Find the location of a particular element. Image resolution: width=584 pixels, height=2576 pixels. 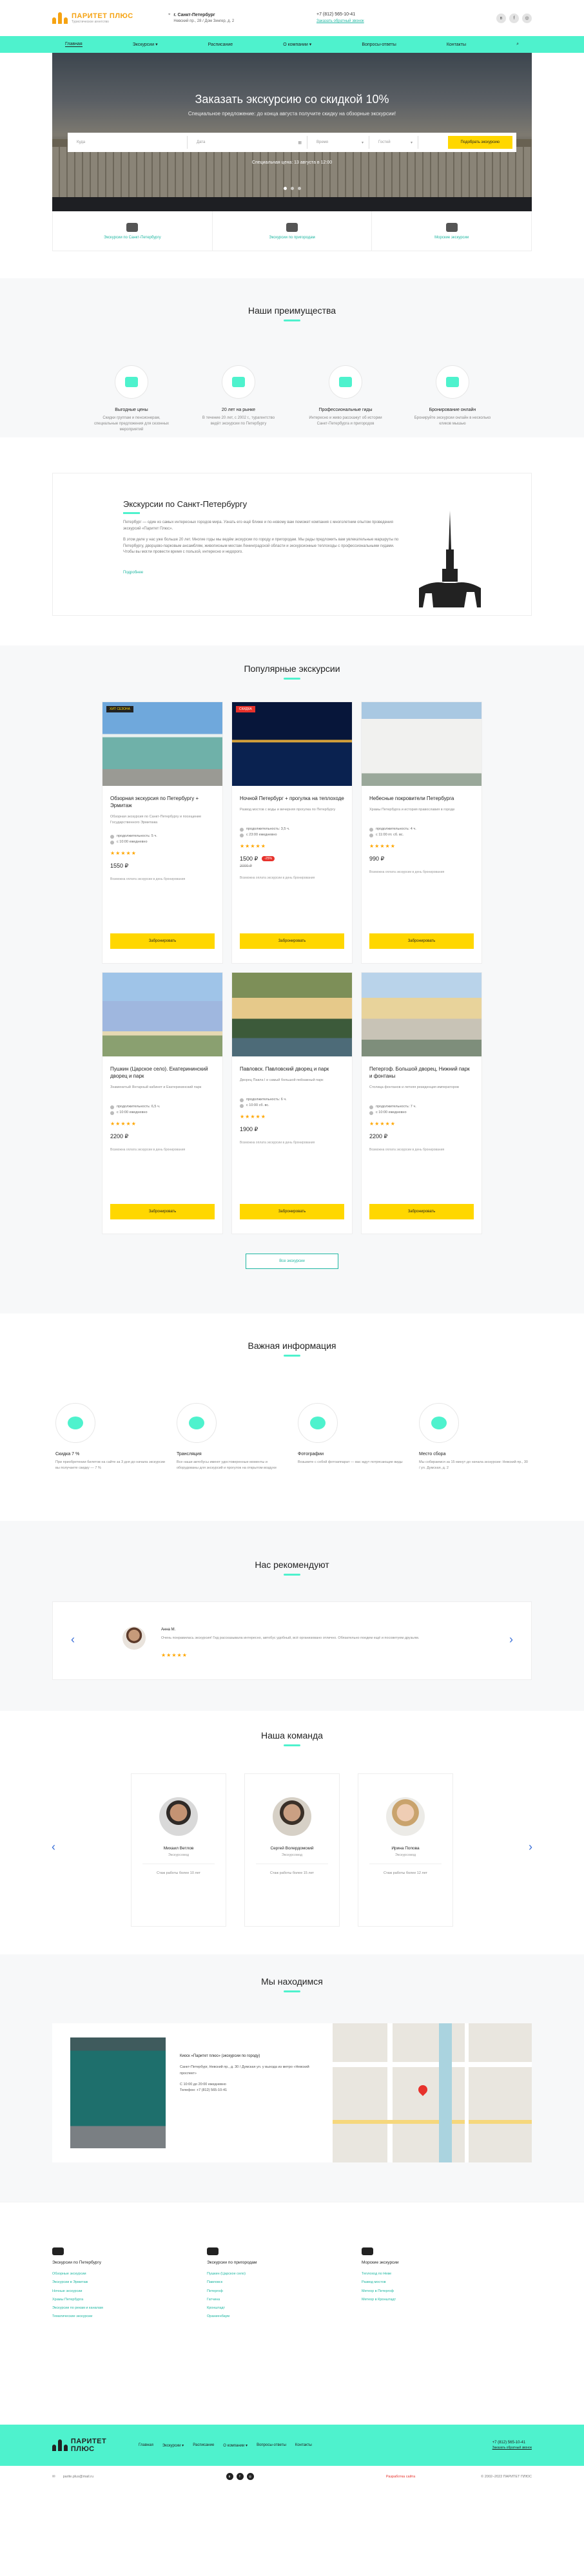

footer-link: Ораниенбаум is located at coordinates (266, 2316).